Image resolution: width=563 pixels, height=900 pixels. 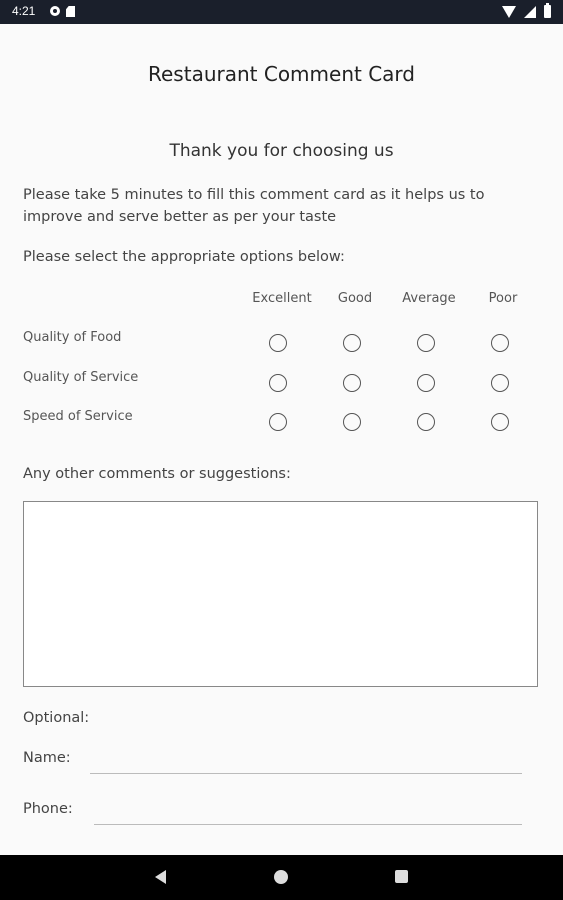 I want to click on page-title: Restaurant Comment Card, so click(x=281, y=74).